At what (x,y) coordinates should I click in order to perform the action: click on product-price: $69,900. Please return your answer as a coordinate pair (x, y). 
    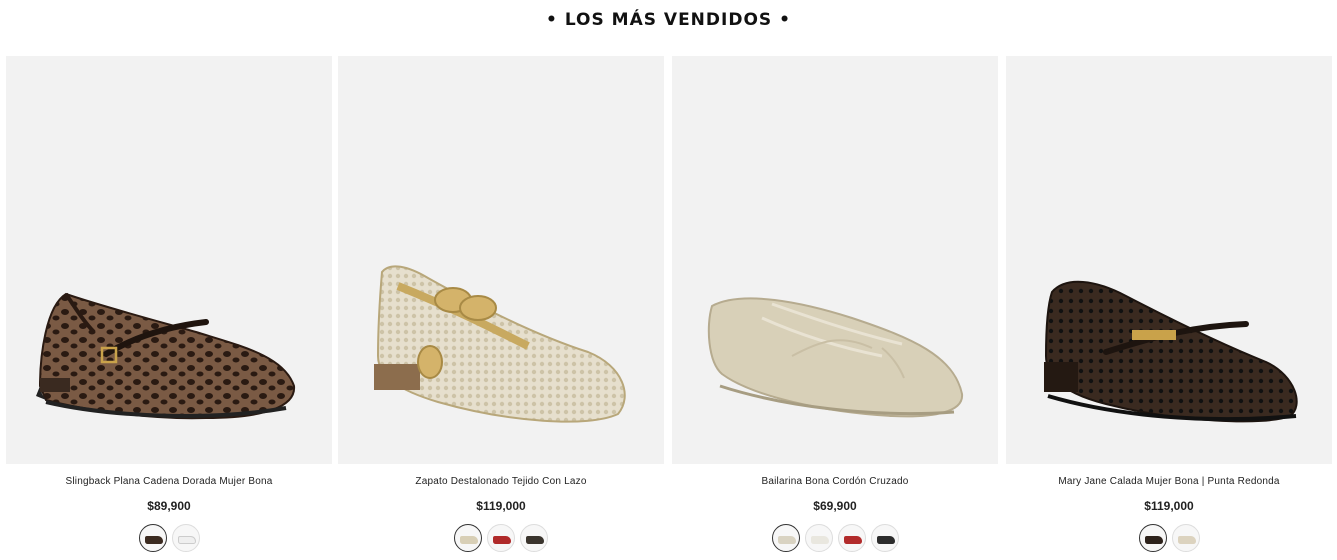
    Looking at the image, I should click on (835, 506).